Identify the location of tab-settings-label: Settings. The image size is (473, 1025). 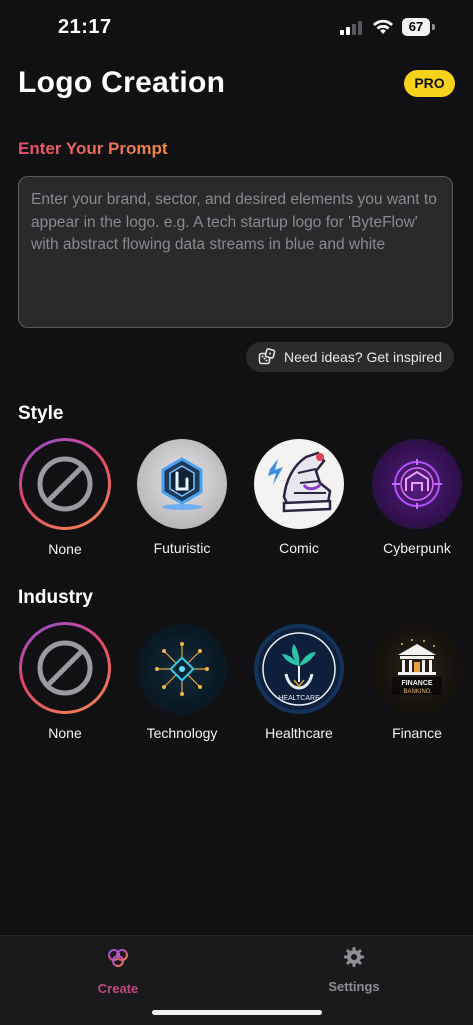
(354, 986).